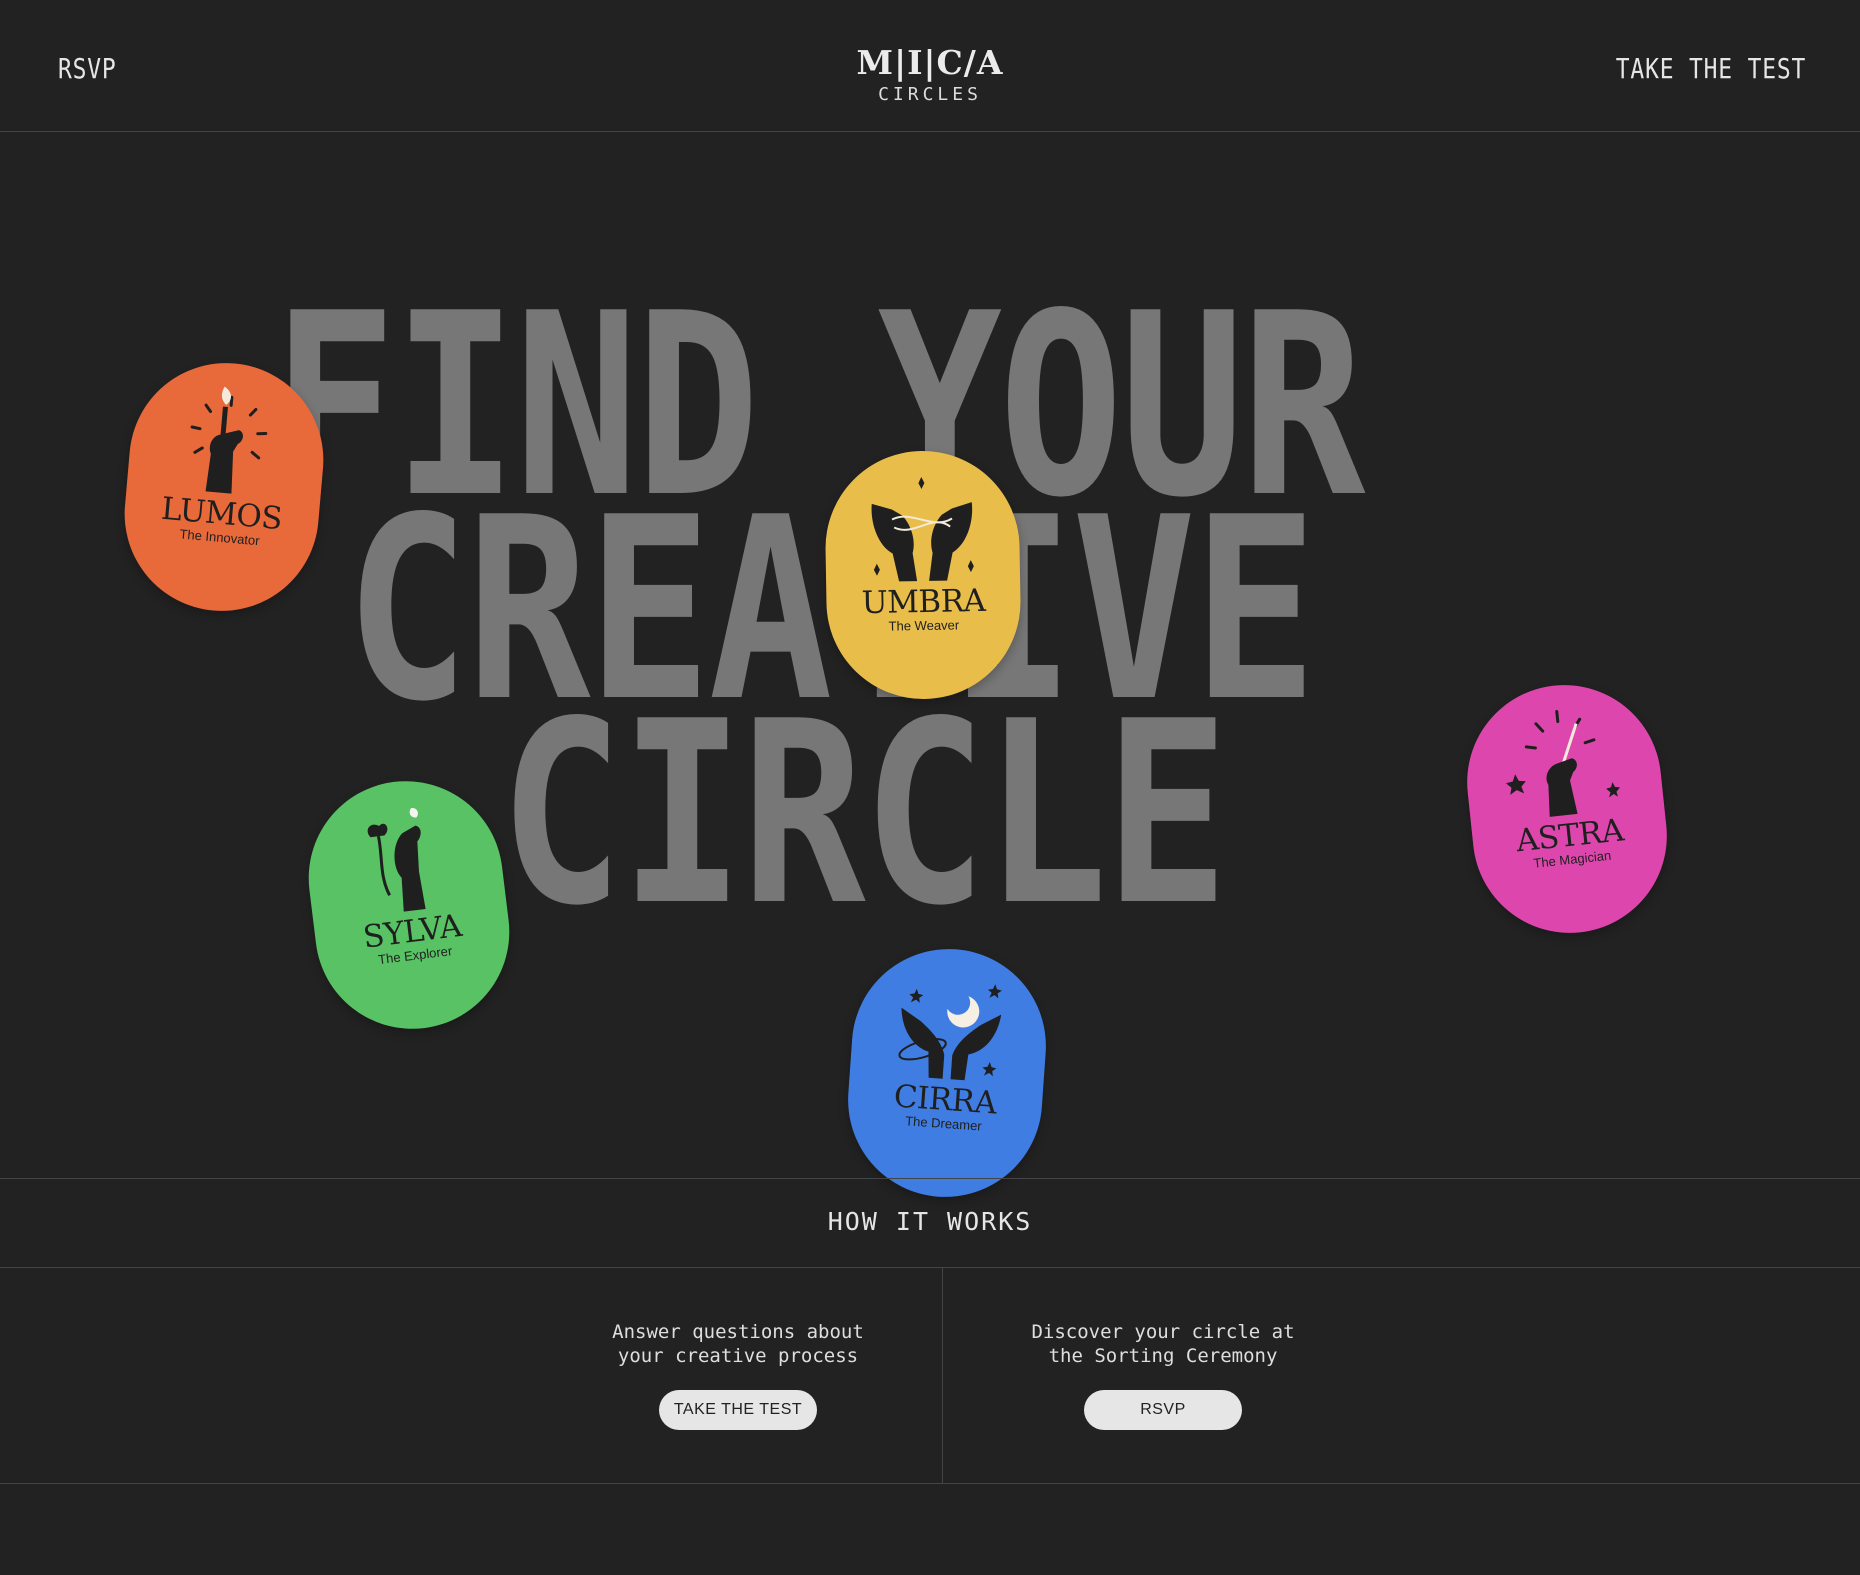 This screenshot has height=1575, width=1860. Describe the element at coordinates (1163, 1410) in the screenshot. I see `rsvp-button: RSVP` at that location.